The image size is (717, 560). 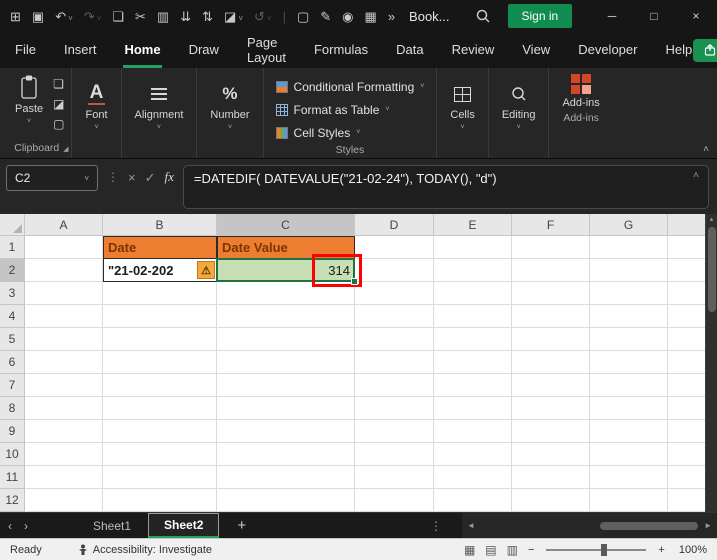 I want to click on cells-button: Cells ˅, so click(x=462, y=106).